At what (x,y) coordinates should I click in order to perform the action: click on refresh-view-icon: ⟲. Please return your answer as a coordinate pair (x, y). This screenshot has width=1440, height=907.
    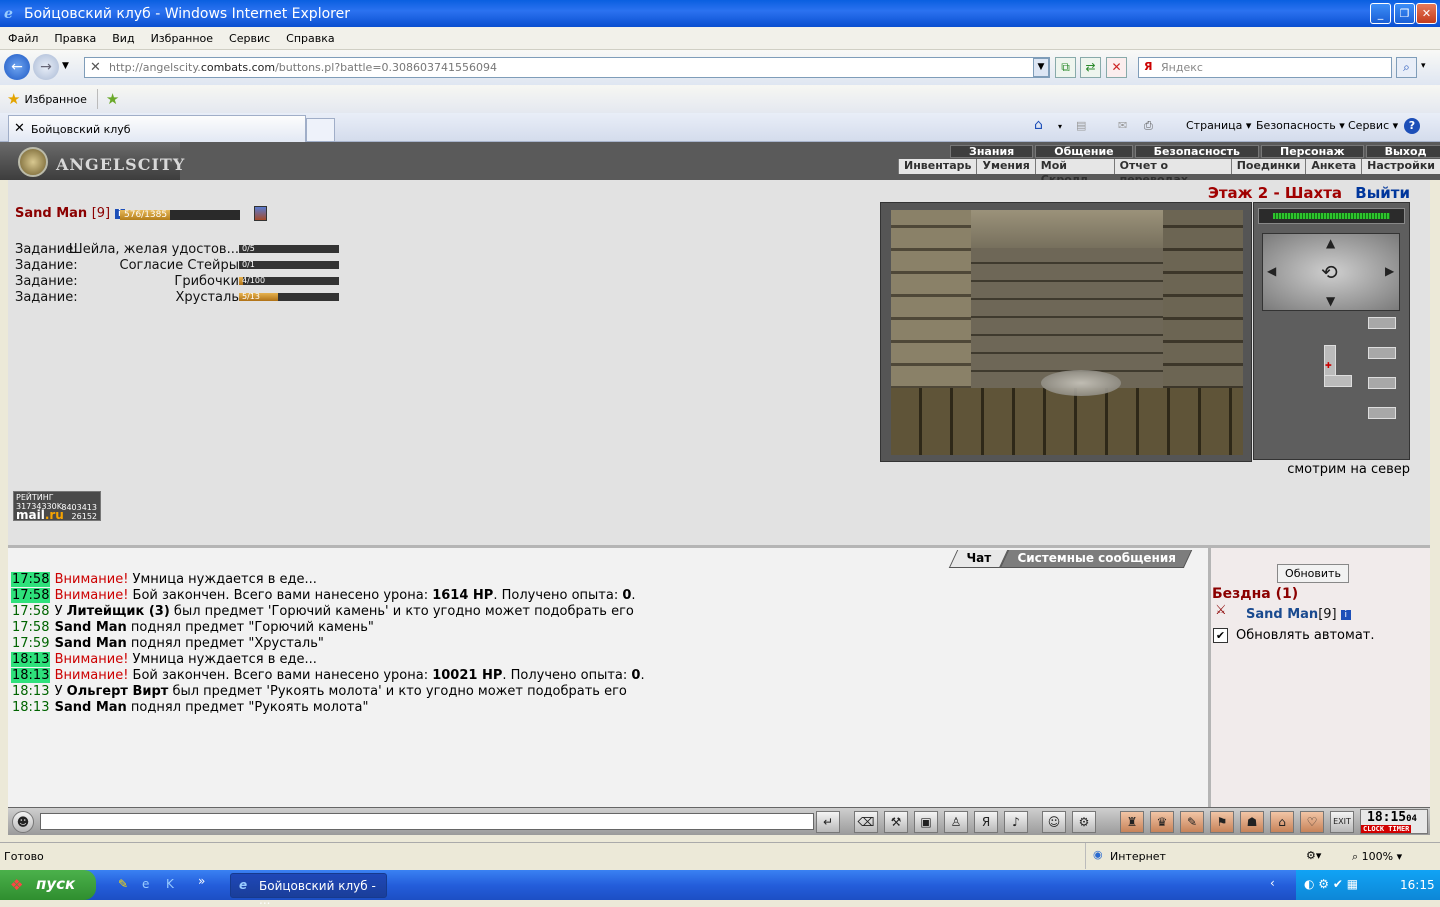
    Looking at the image, I should click on (1329, 272).